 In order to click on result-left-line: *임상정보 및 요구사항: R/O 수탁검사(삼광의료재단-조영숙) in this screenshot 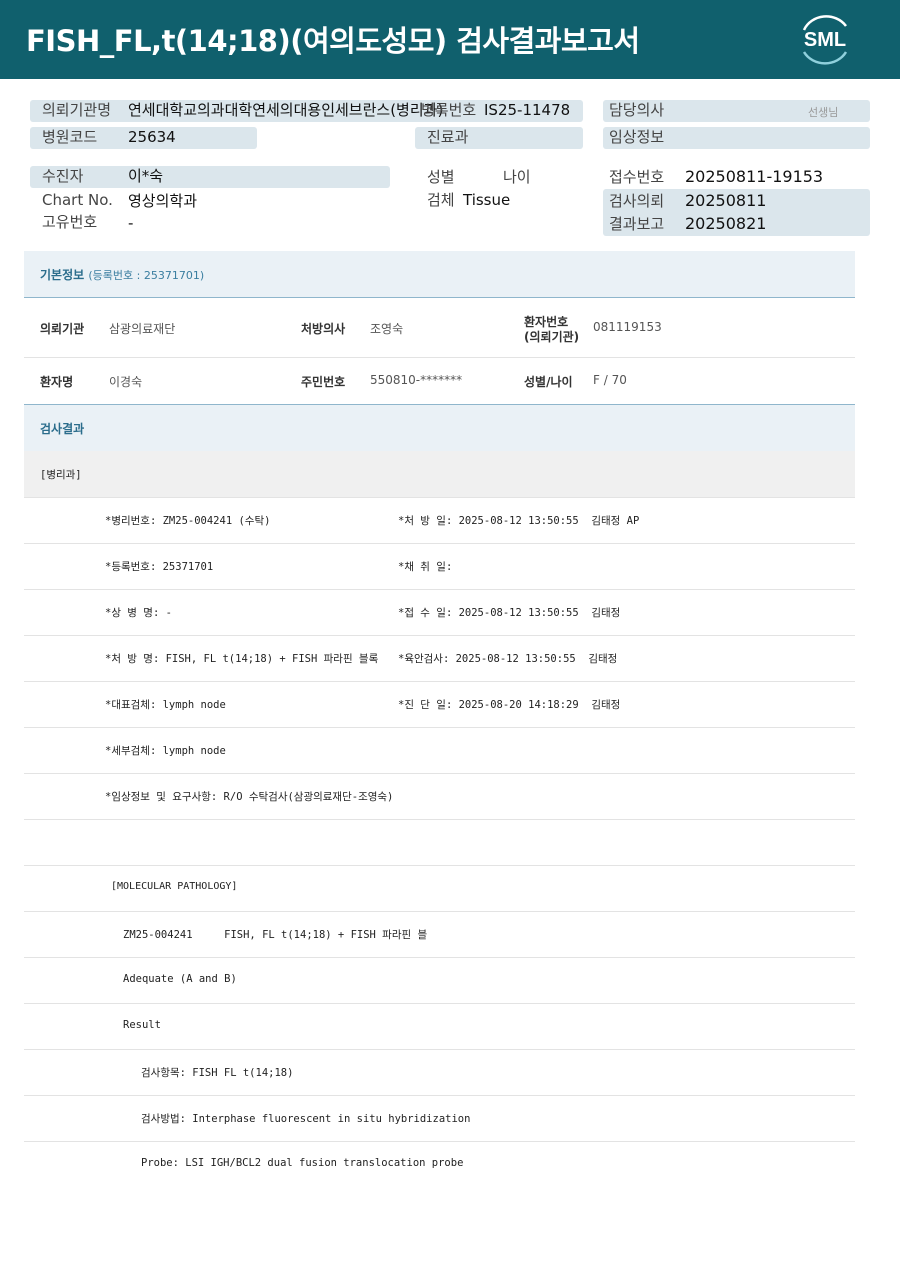, I will do `click(249, 797)`.